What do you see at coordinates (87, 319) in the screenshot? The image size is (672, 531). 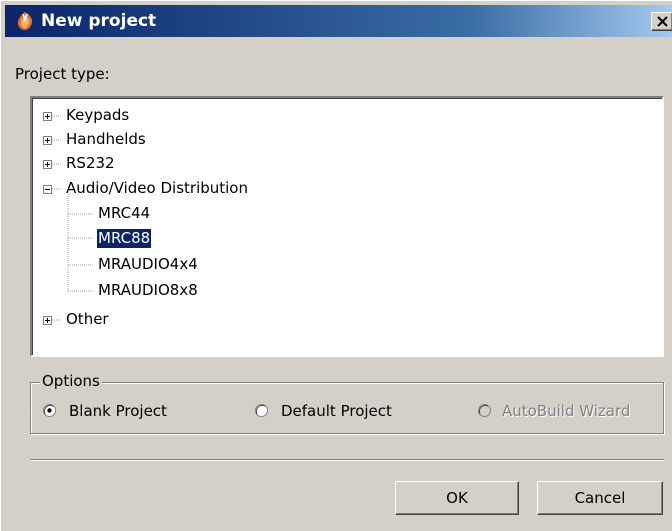 I see `tree-node-other: Other` at bounding box center [87, 319].